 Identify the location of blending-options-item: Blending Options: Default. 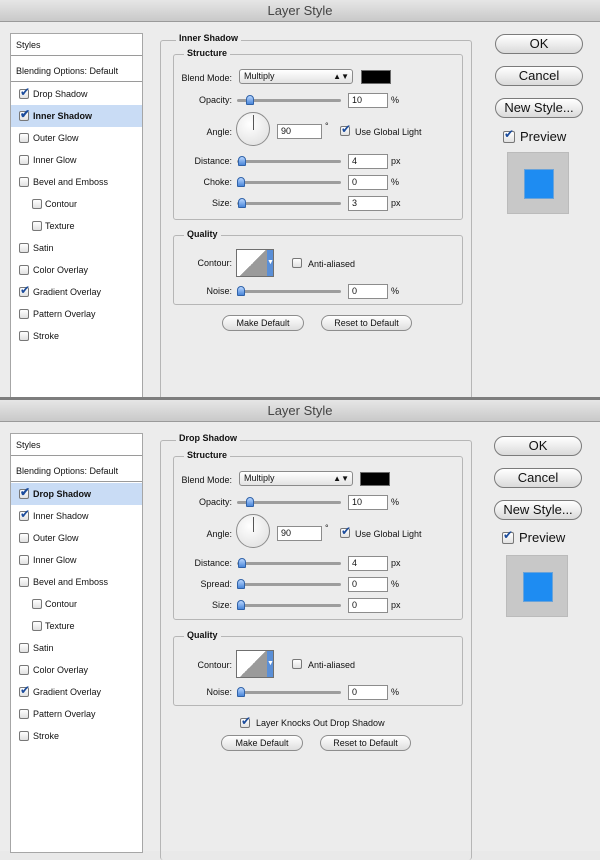
(76, 71).